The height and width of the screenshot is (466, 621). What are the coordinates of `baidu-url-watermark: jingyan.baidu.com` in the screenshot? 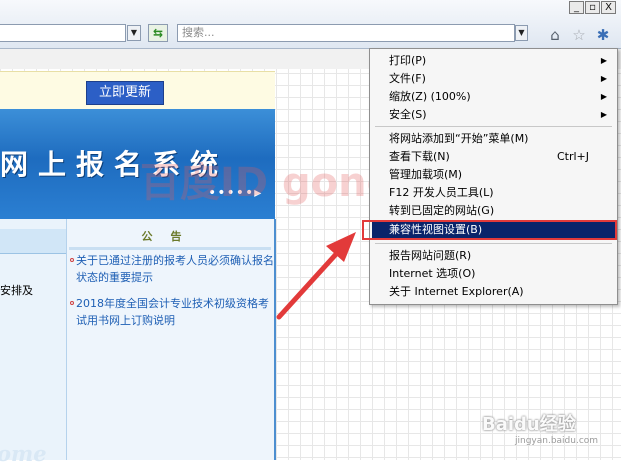 It's located at (557, 441).